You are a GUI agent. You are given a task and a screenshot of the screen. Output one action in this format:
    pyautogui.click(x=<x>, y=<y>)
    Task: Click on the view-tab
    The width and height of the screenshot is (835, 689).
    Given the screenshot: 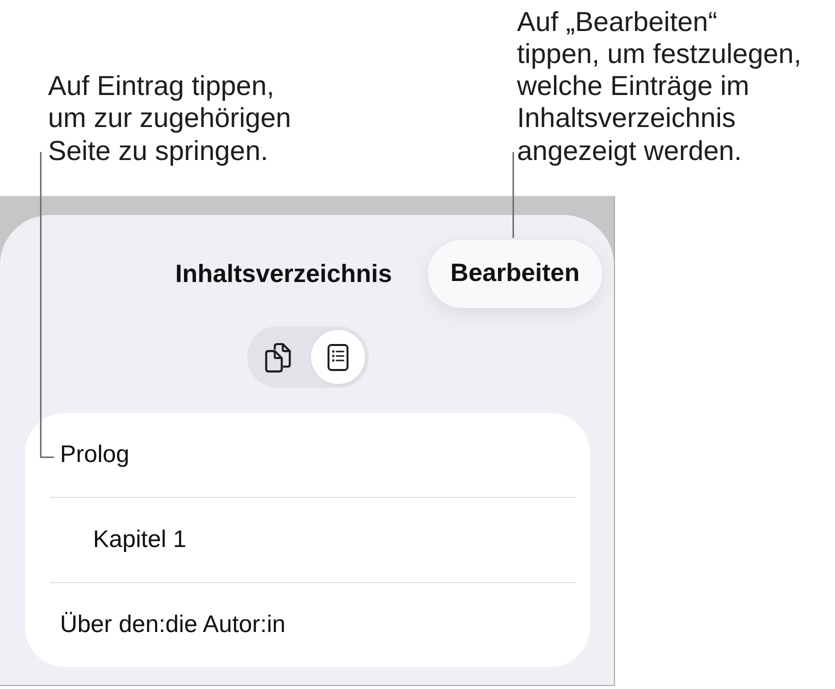 What is the action you would take?
    pyautogui.click(x=337, y=357)
    